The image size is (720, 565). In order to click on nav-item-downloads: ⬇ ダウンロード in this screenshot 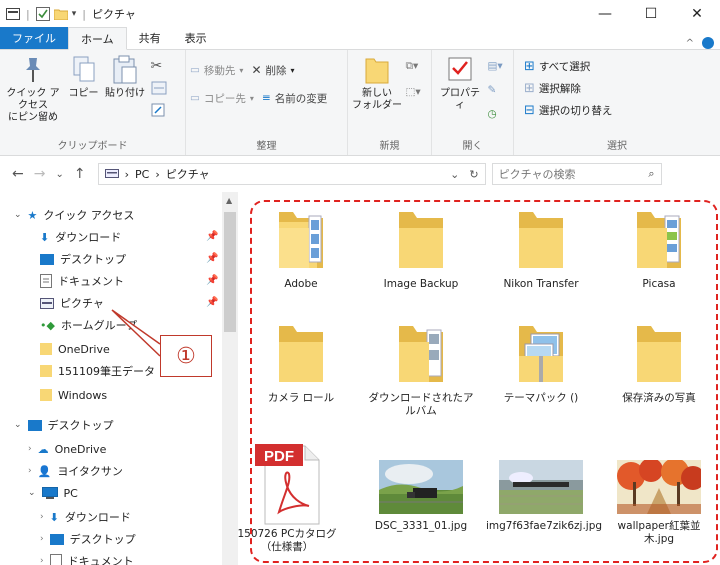, I will do `click(80, 237)`.